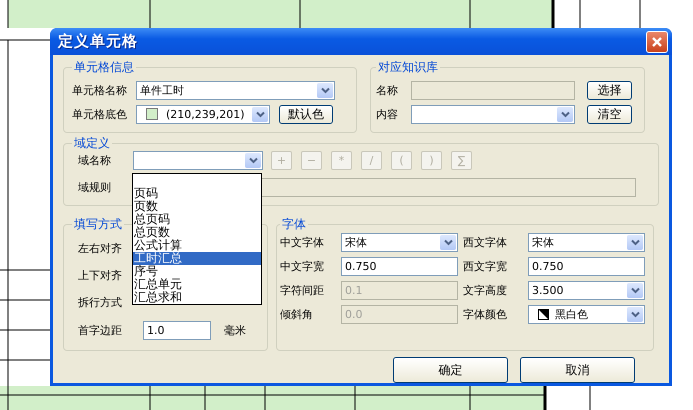 The width and height of the screenshot is (693, 410). What do you see at coordinates (408, 67) in the screenshot?
I see `group-title: 对应知识库` at bounding box center [408, 67].